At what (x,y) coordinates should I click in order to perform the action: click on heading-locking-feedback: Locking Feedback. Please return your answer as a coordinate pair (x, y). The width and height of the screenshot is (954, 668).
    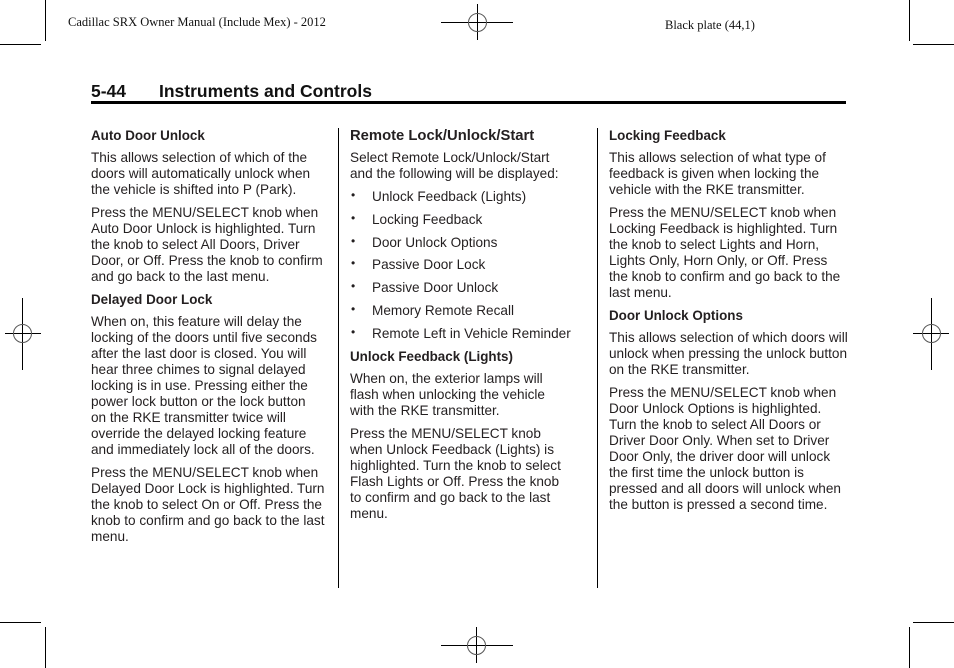
    Looking at the image, I should click on (667, 135).